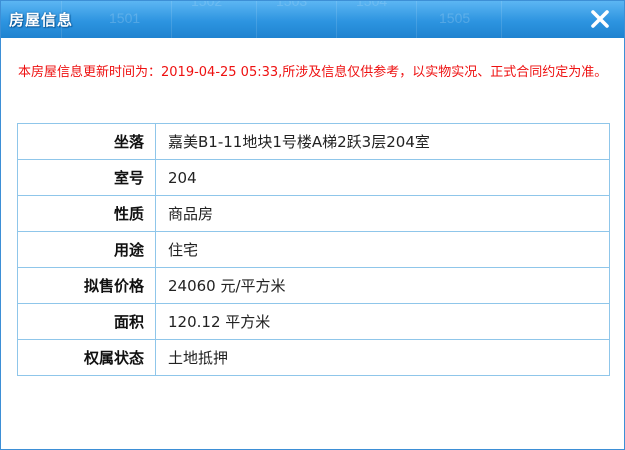 The height and width of the screenshot is (450, 625). Describe the element at coordinates (86, 141) in the screenshot. I see `row-label-location: 坐落` at that location.